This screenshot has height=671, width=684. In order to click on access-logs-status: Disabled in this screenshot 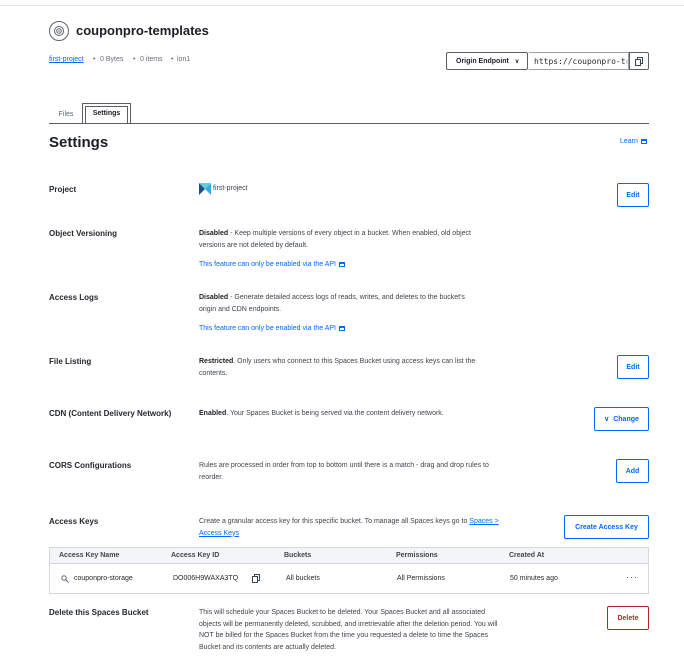, I will do `click(214, 297)`.